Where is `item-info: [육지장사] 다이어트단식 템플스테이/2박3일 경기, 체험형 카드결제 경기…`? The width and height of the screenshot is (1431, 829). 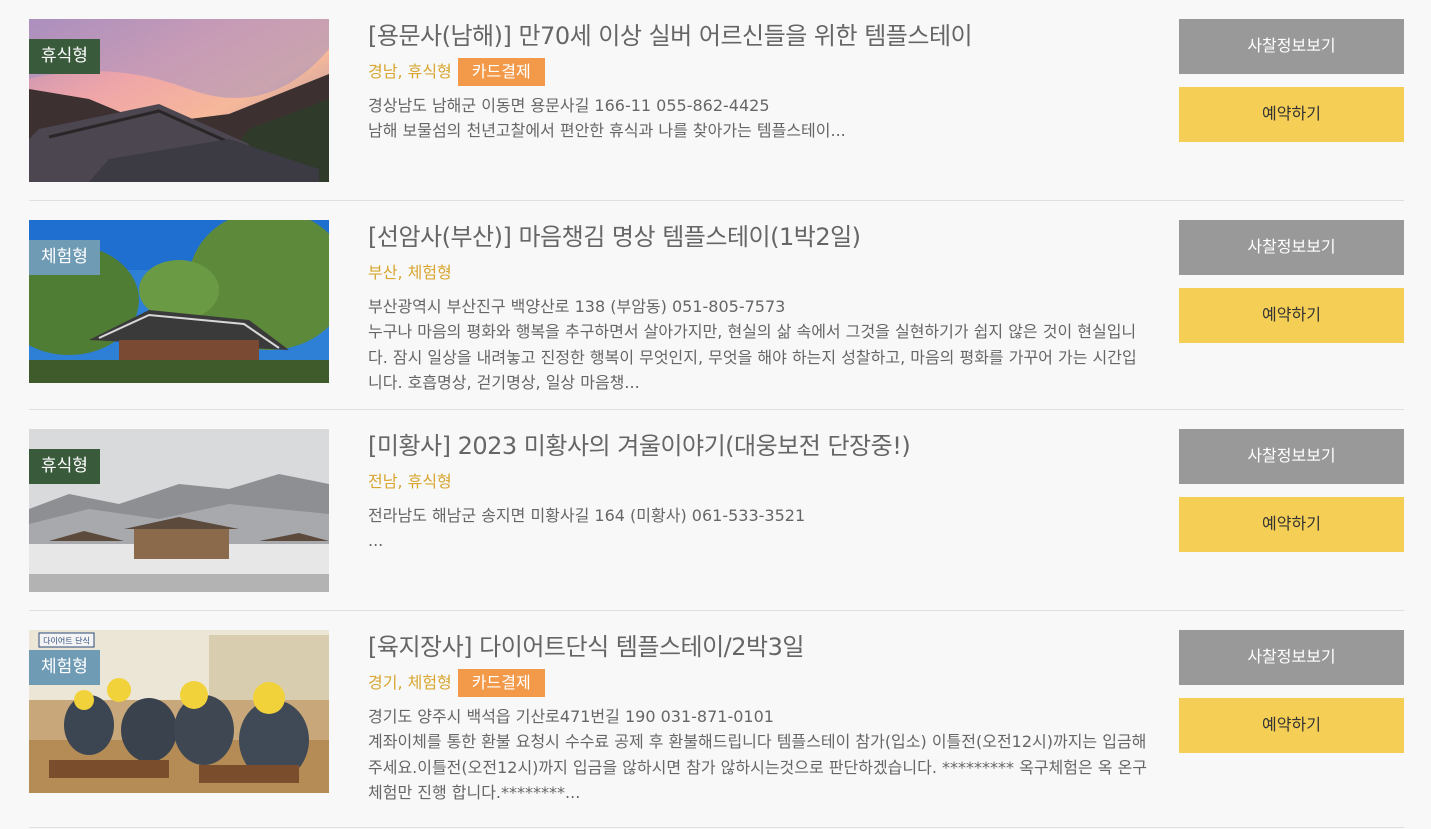
item-info: [육지장사] 다이어트단식 템플스테이/2박3일 경기, 체험형 카드결제 경기… is located at coordinates (758, 718).